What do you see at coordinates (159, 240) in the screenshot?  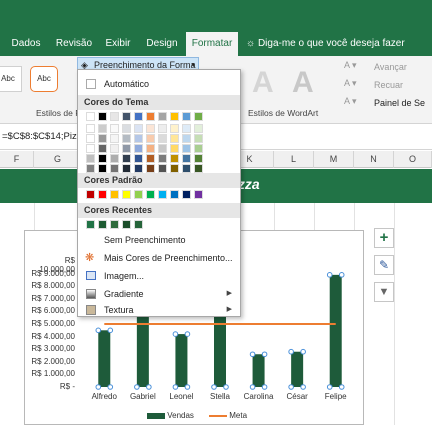 I see `menu-item-sem-preenchimento: Sem Preenchimento` at bounding box center [159, 240].